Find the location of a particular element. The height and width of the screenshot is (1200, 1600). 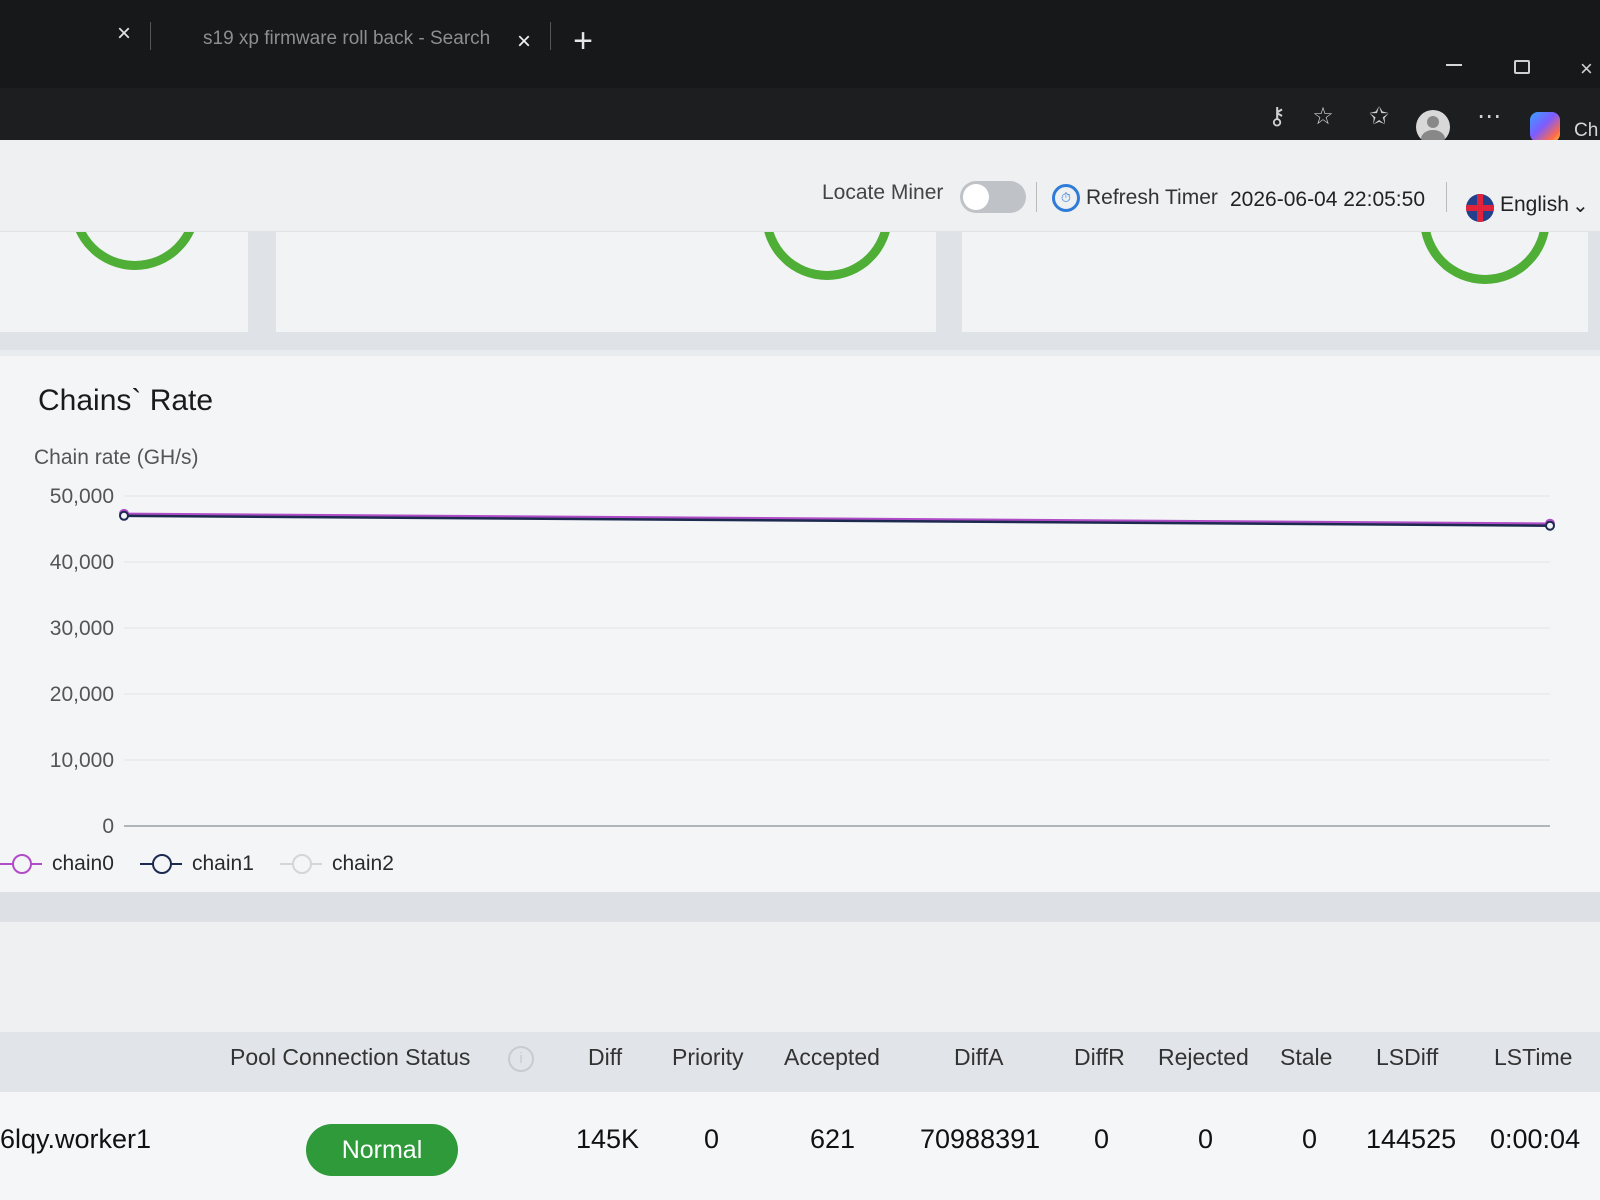

cell-diffr: 0 is located at coordinates (1102, 1139).